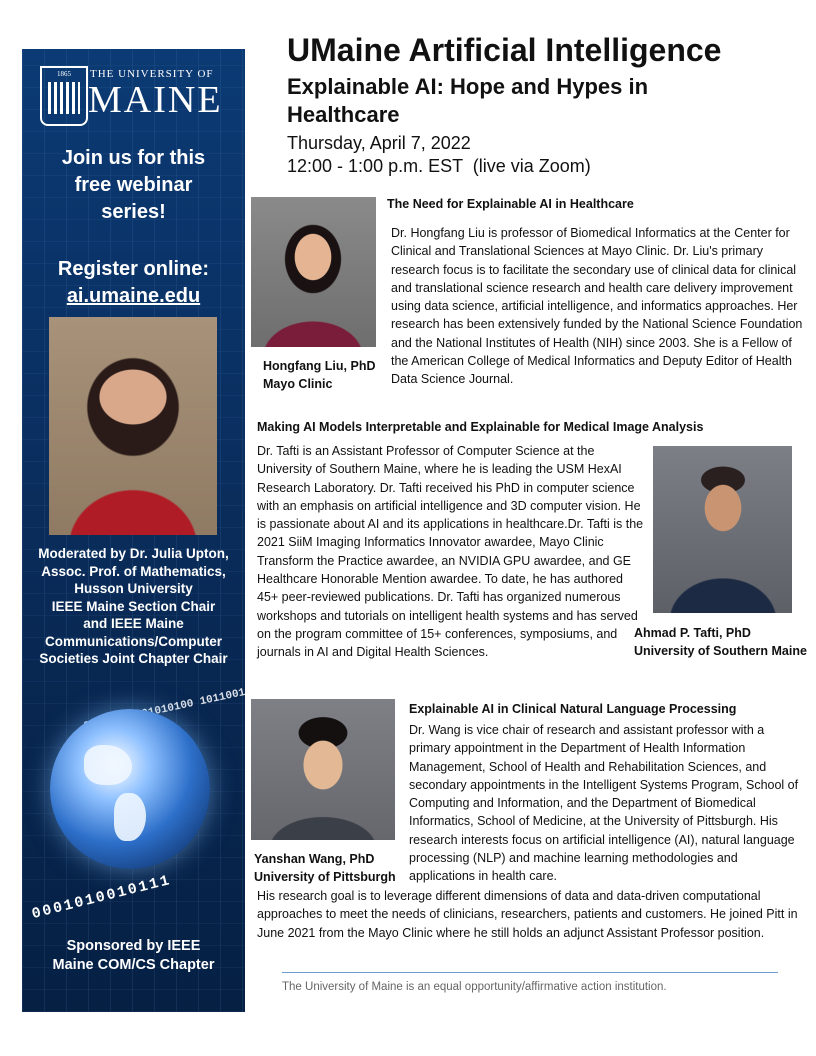 This screenshot has height=1056, width=816. I want to click on moderator-photo, so click(133, 426).